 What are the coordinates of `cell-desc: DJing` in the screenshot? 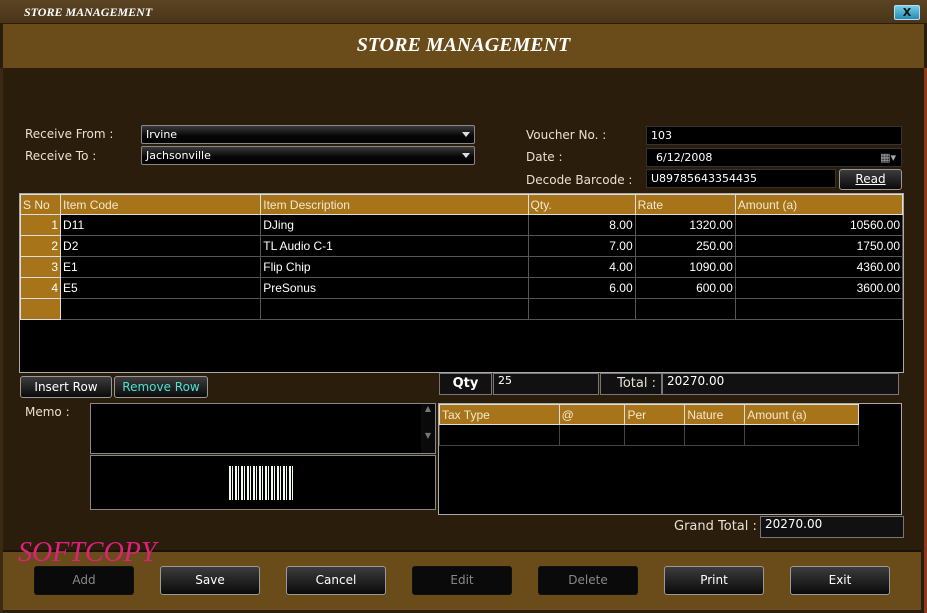 It's located at (394, 225).